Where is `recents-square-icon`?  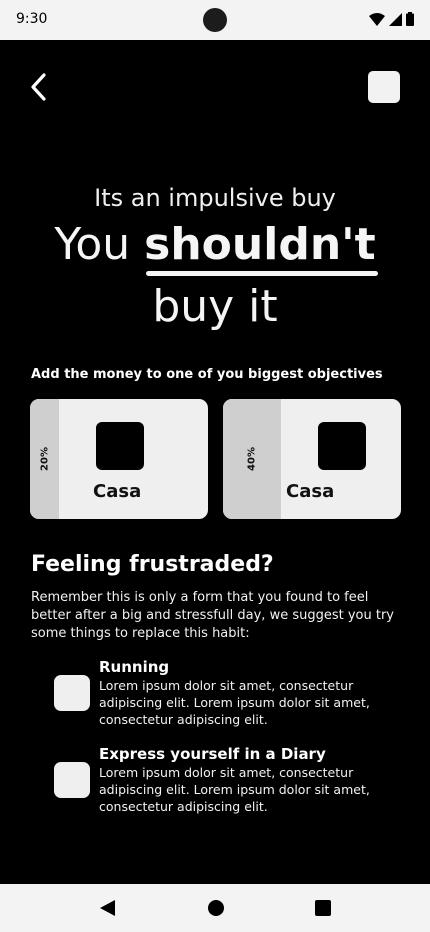 recents-square-icon is located at coordinates (323, 908).